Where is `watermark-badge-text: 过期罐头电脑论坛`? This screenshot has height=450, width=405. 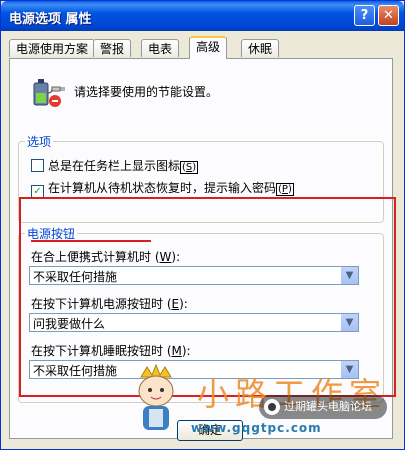
watermark-badge-text: 过期罐头电脑论坛 is located at coordinates (328, 406).